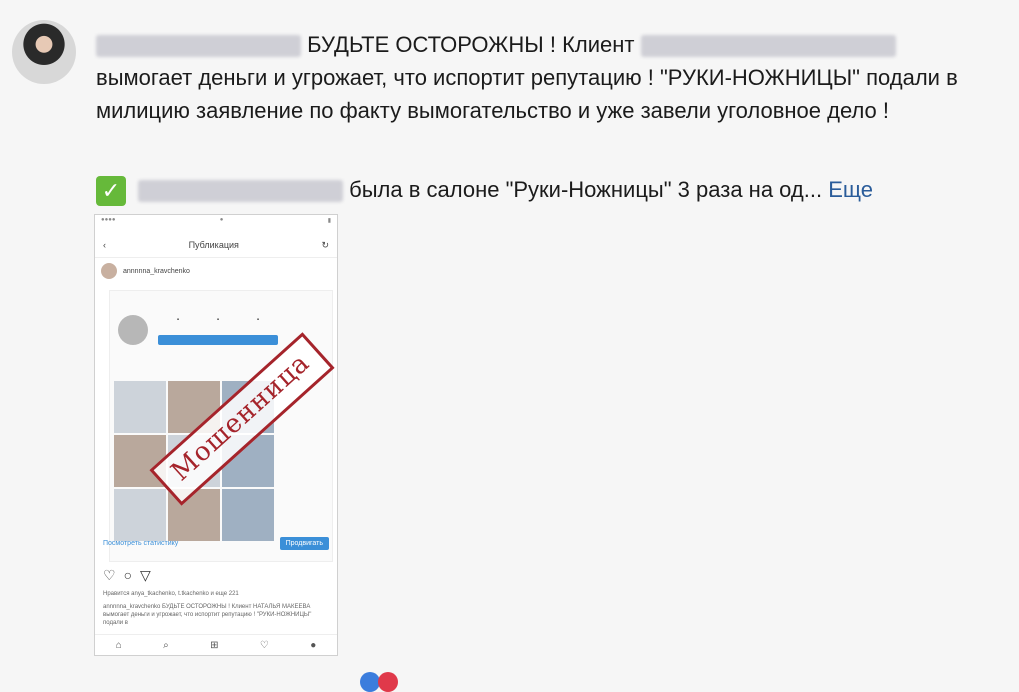 The image size is (1019, 692). Describe the element at coordinates (113, 575) in the screenshot. I see `heart-icon: ♡` at that location.